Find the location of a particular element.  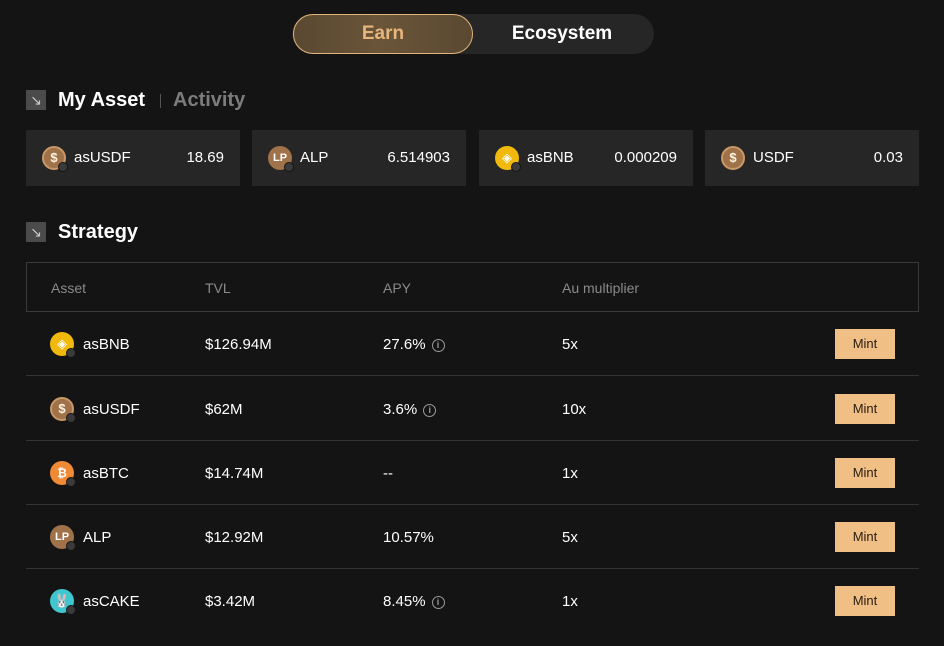

asset-card-asbnb: ◈ asBNB 0.000209 is located at coordinates (586, 158).